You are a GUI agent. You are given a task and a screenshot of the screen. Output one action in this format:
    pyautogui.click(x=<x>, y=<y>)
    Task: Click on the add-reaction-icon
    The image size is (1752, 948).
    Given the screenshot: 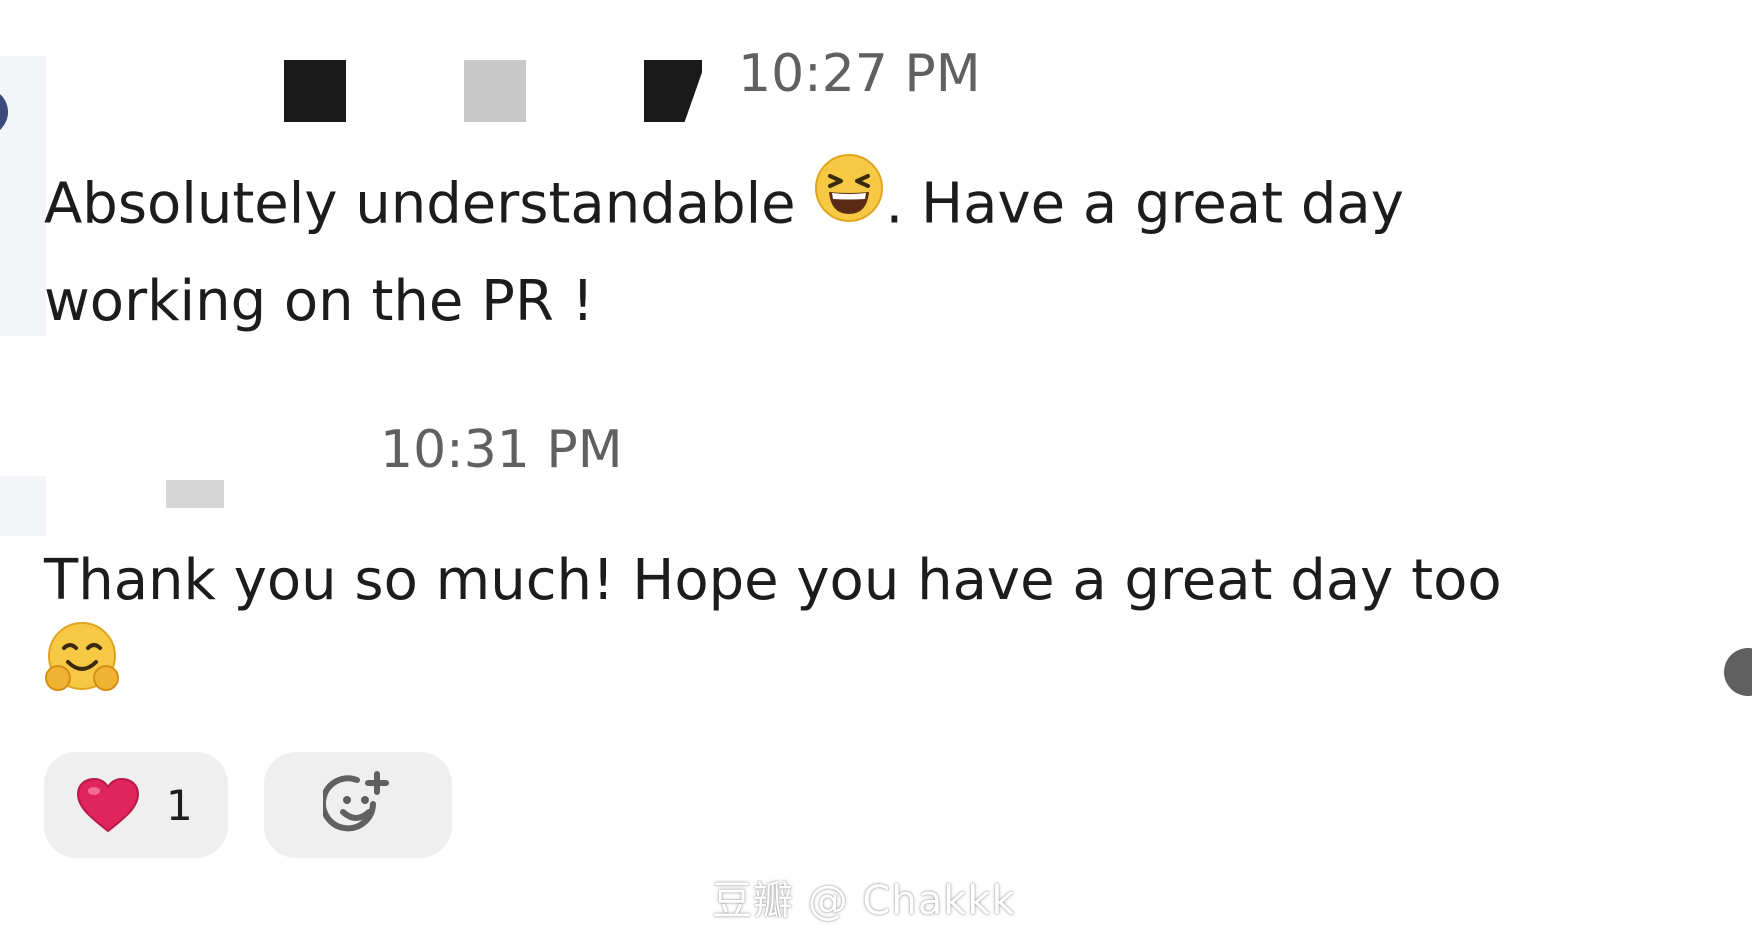 What is the action you would take?
    pyautogui.click(x=356, y=805)
    